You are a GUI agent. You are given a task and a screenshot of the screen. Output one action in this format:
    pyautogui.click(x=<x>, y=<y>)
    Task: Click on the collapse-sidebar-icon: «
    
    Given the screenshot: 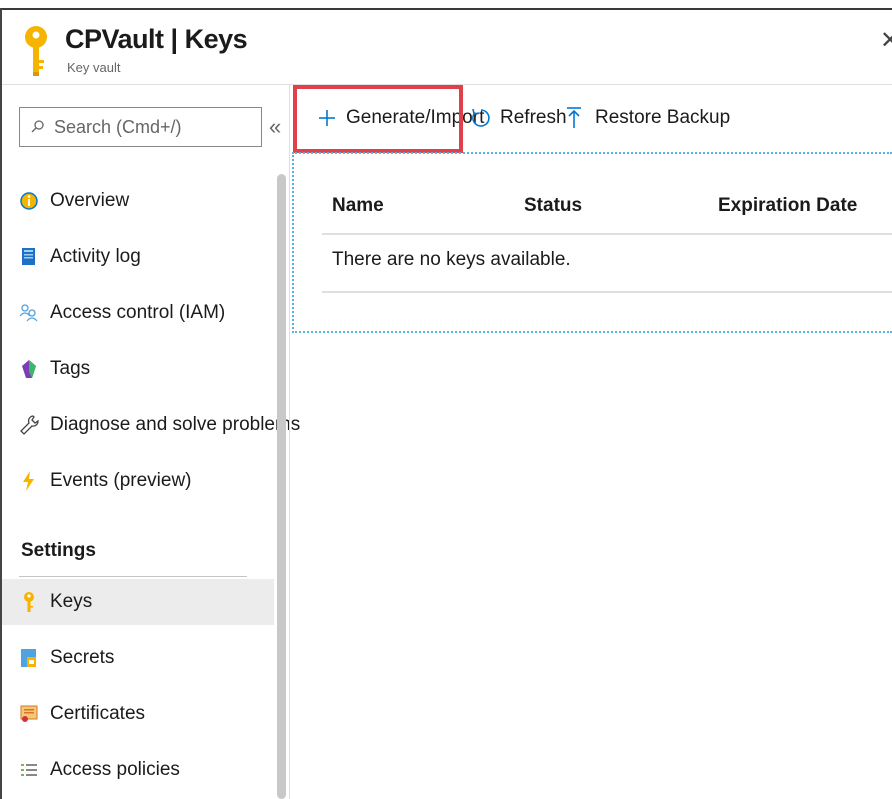 What is the action you would take?
    pyautogui.click(x=275, y=127)
    